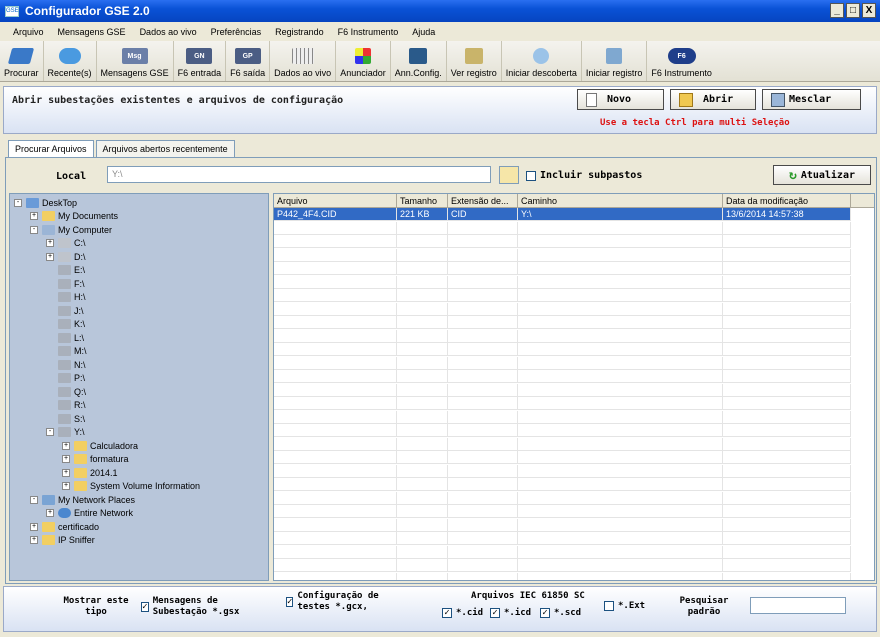 This screenshot has width=880, height=637. I want to click on include-subfolders-box, so click(531, 175).